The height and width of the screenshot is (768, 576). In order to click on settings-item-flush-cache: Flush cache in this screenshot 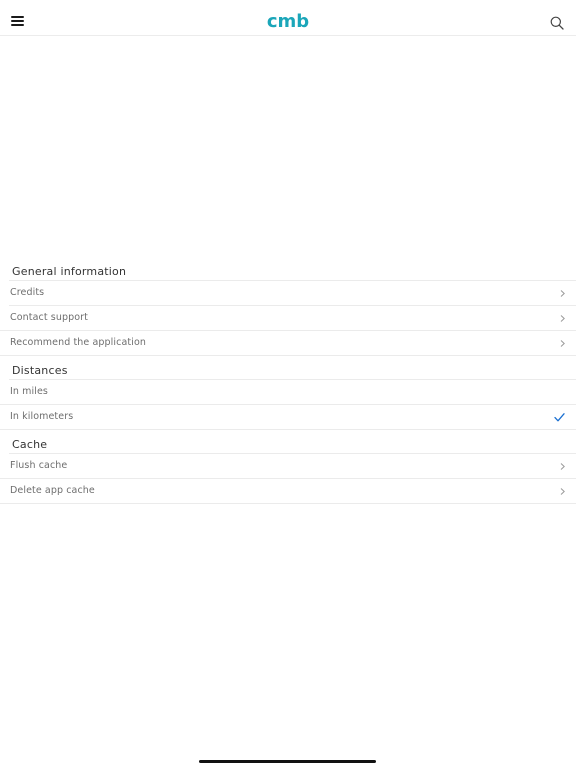, I will do `click(292, 465)`.